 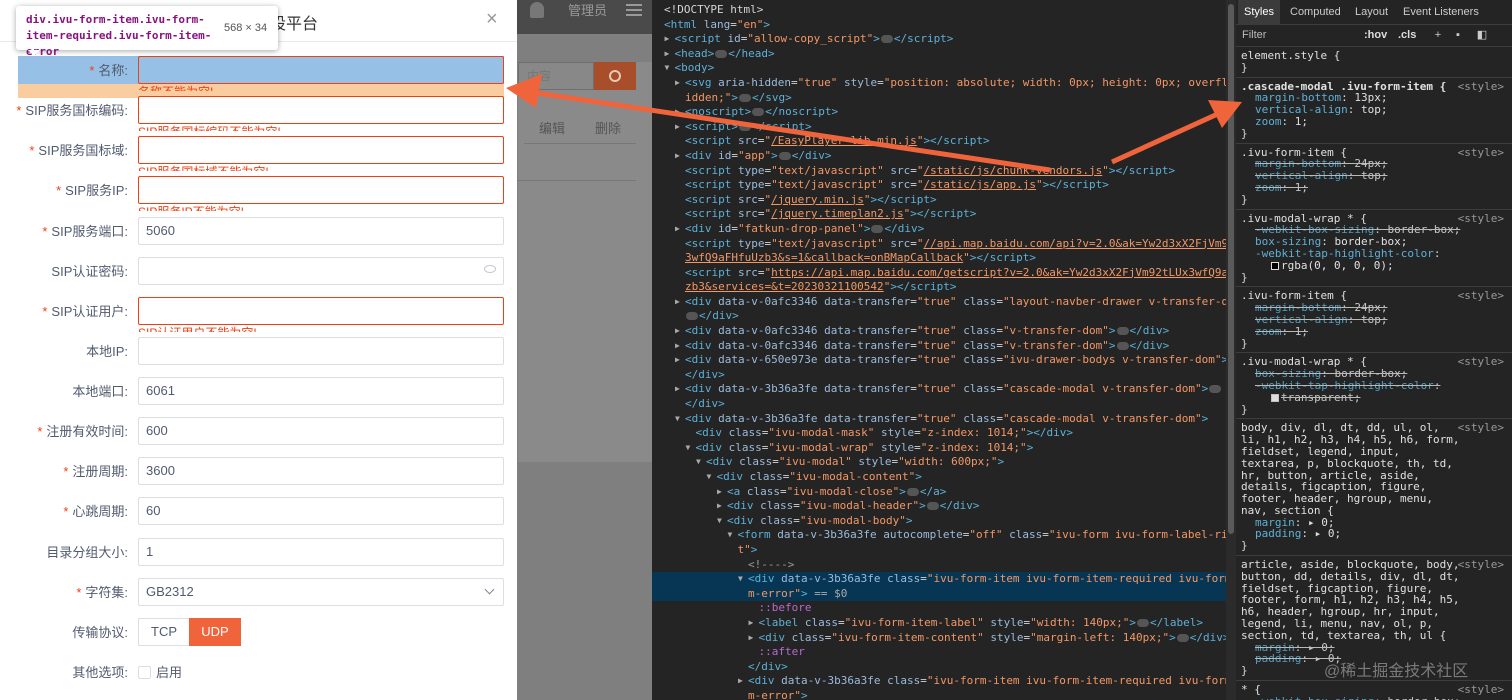 What do you see at coordinates (942, 10) in the screenshot?
I see `dom-tree-line: <!DOCTYPE html>` at bounding box center [942, 10].